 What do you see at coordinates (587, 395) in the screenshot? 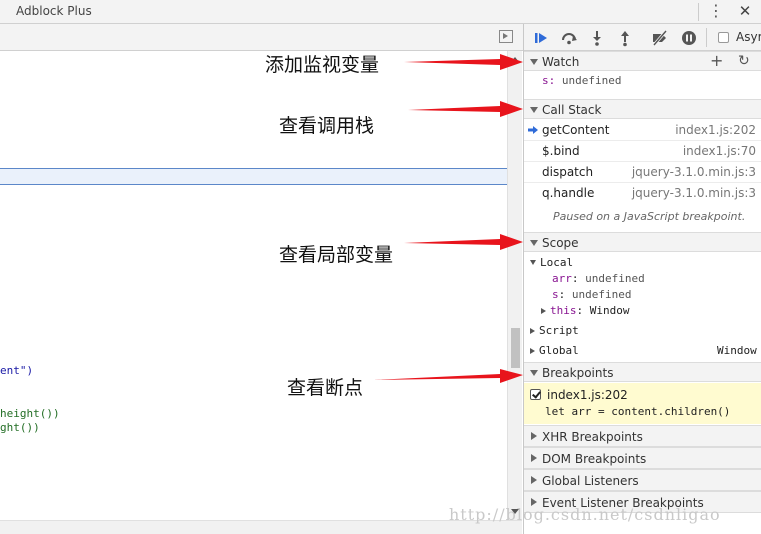
I see `breakpoint-location: index1.js:202` at bounding box center [587, 395].